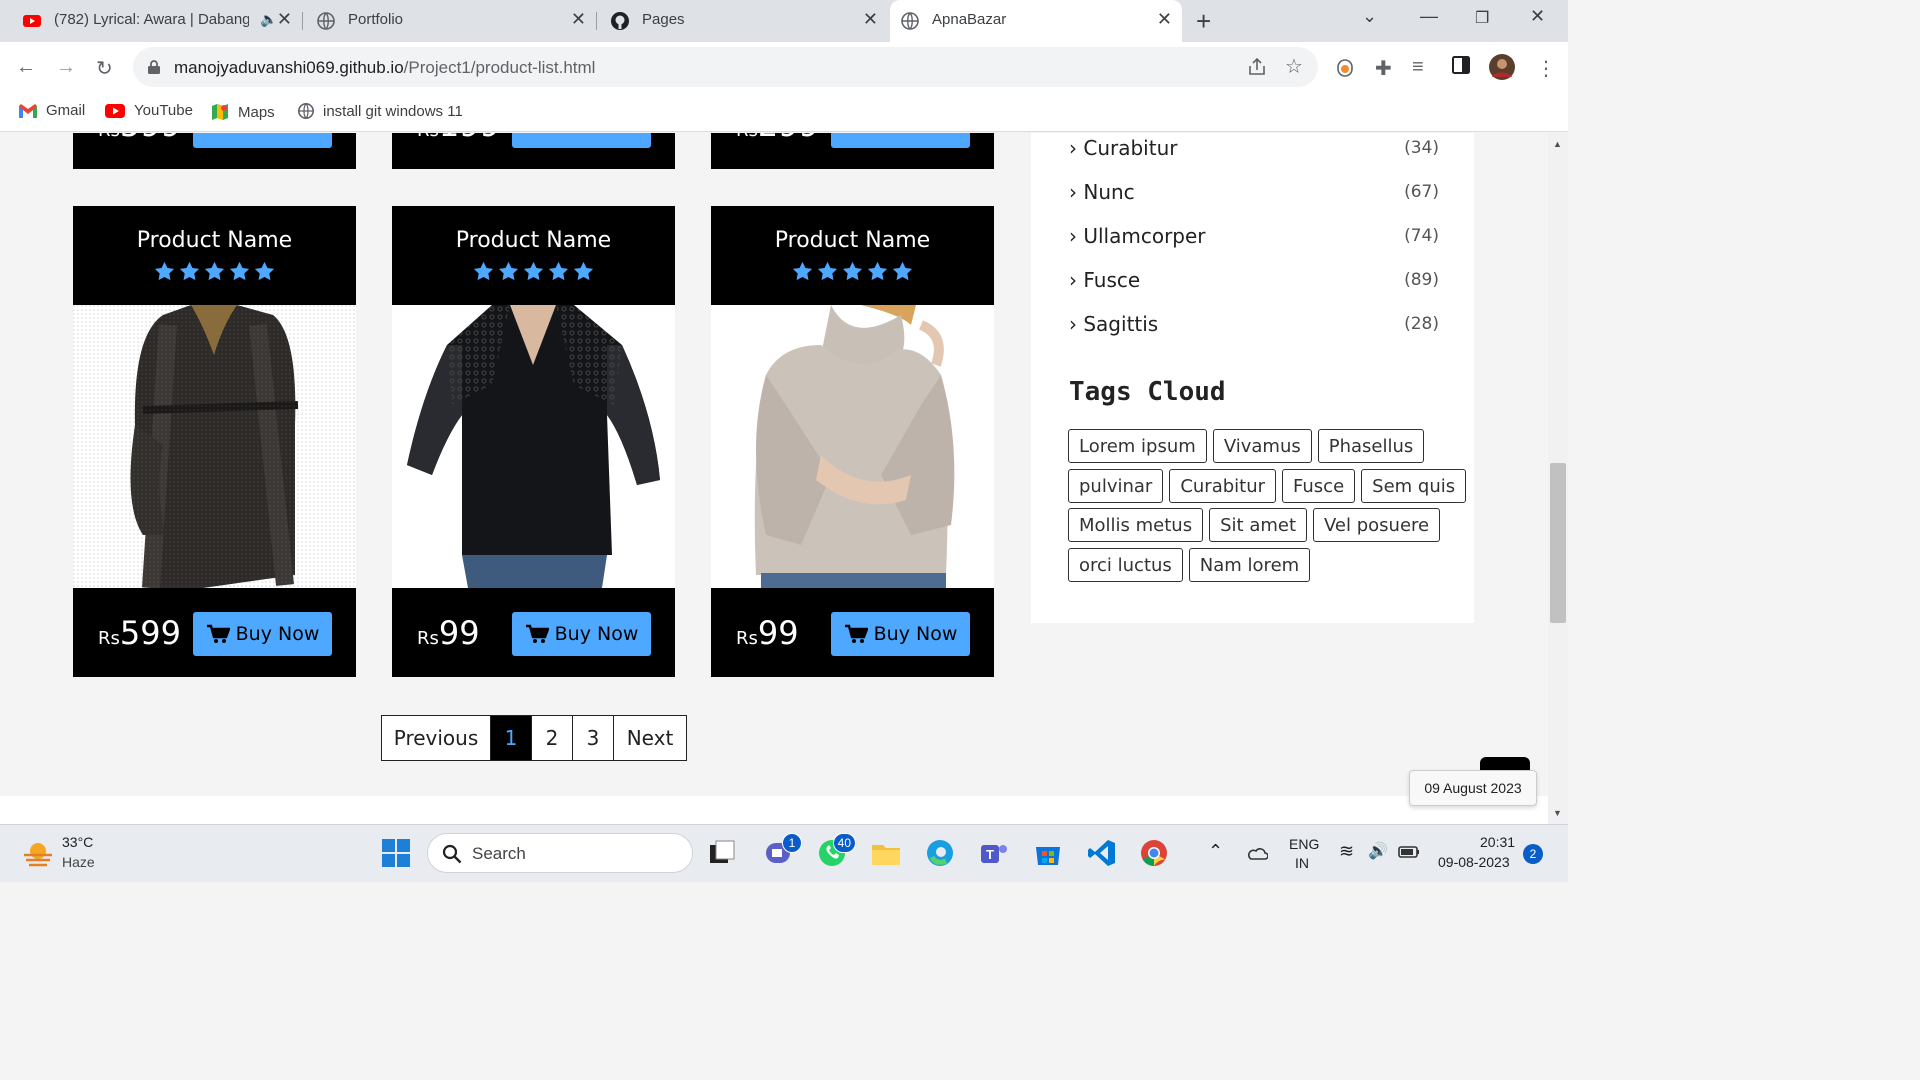 The height and width of the screenshot is (1080, 1920). I want to click on scrollbar-thumb, so click(1558, 543).